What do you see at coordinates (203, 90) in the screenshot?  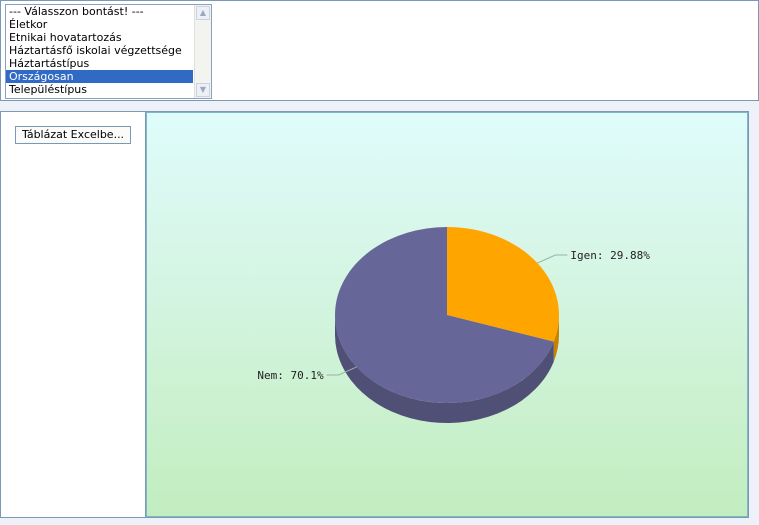 I see `scroll-down-arrow-icon: ▼` at bounding box center [203, 90].